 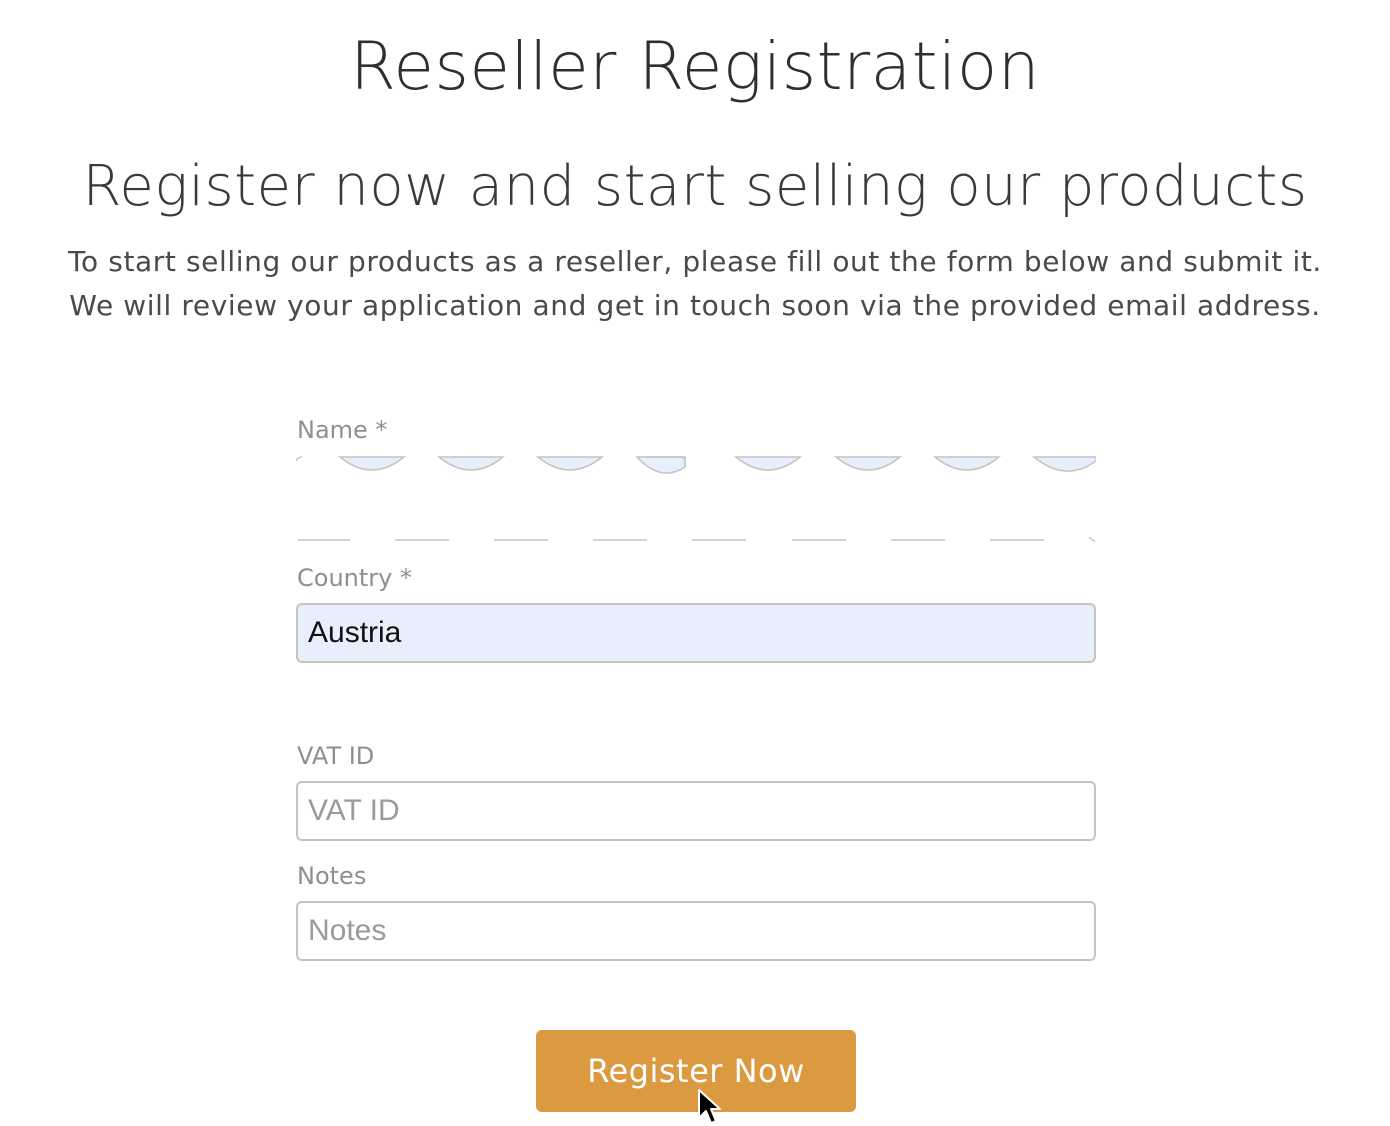 What do you see at coordinates (696, 633) in the screenshot?
I see `country-field` at bounding box center [696, 633].